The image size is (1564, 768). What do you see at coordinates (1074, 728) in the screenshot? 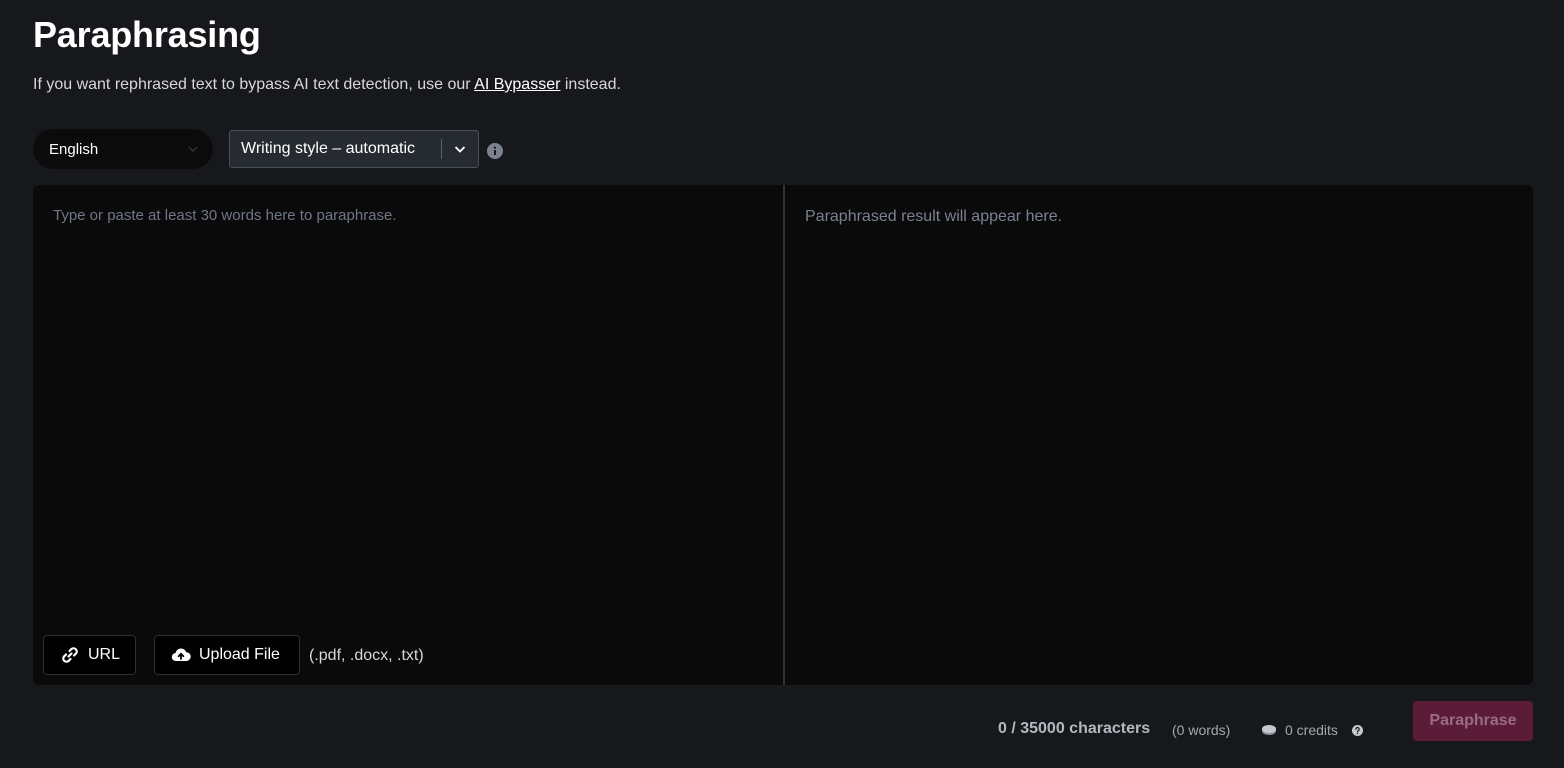
I see `character-count: 0 / 35000 characters` at bounding box center [1074, 728].